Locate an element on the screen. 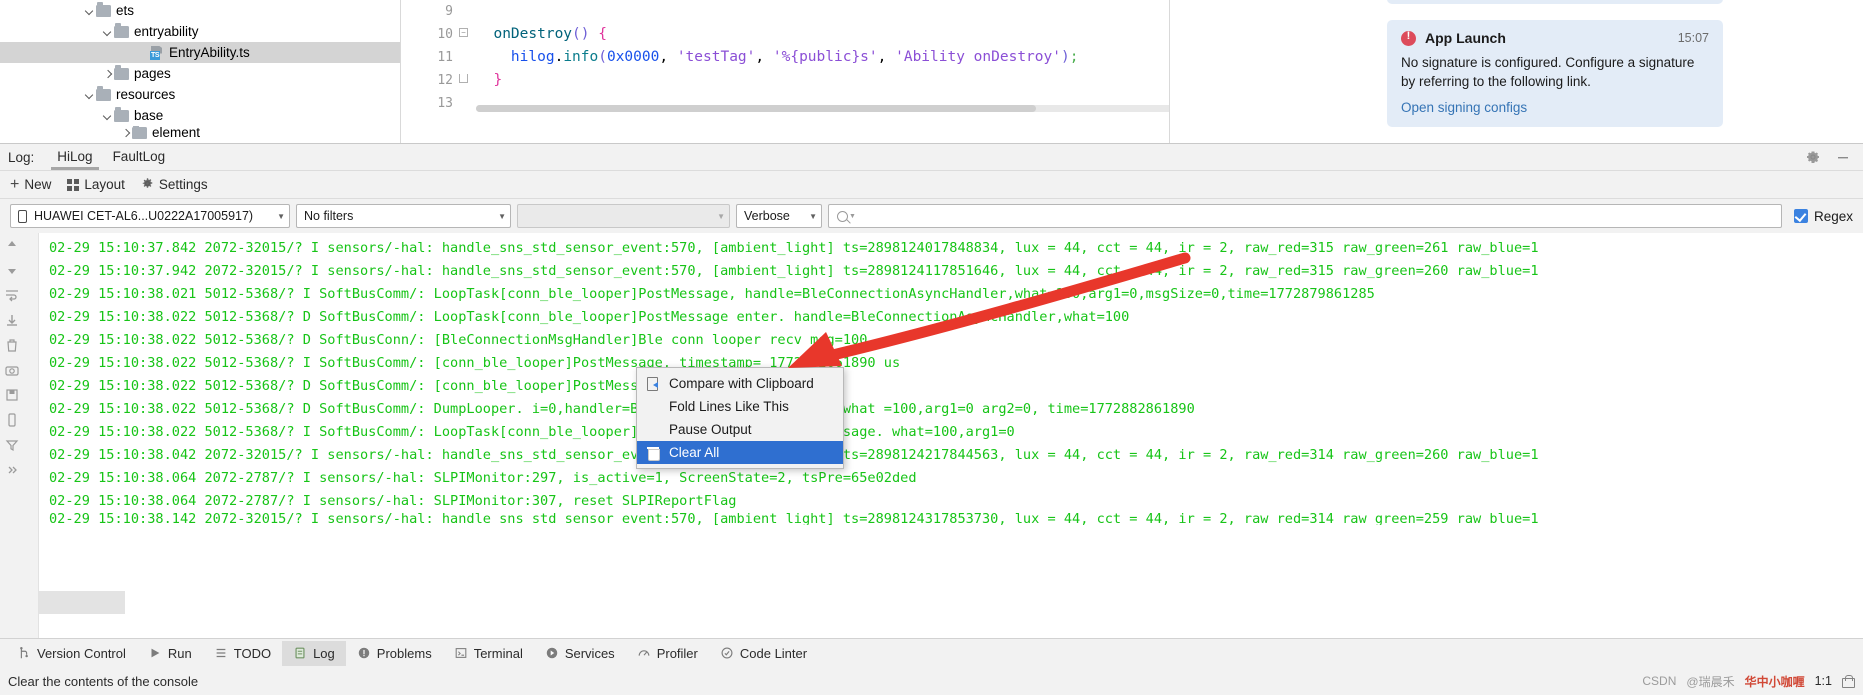  ratio-indicator: 1:1 is located at coordinates (1823, 681).